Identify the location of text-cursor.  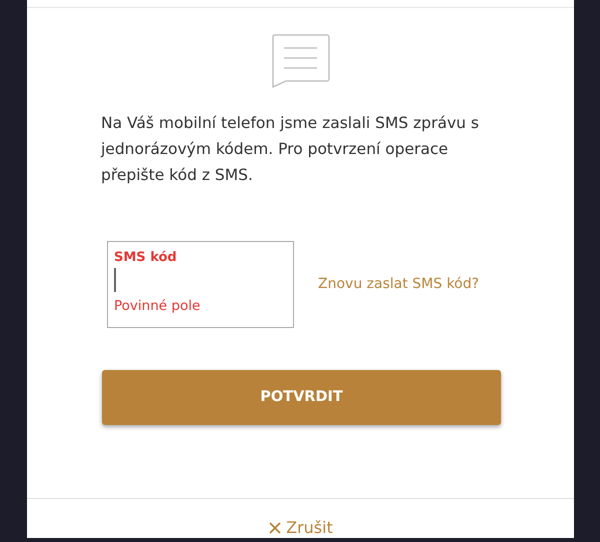
(115, 280).